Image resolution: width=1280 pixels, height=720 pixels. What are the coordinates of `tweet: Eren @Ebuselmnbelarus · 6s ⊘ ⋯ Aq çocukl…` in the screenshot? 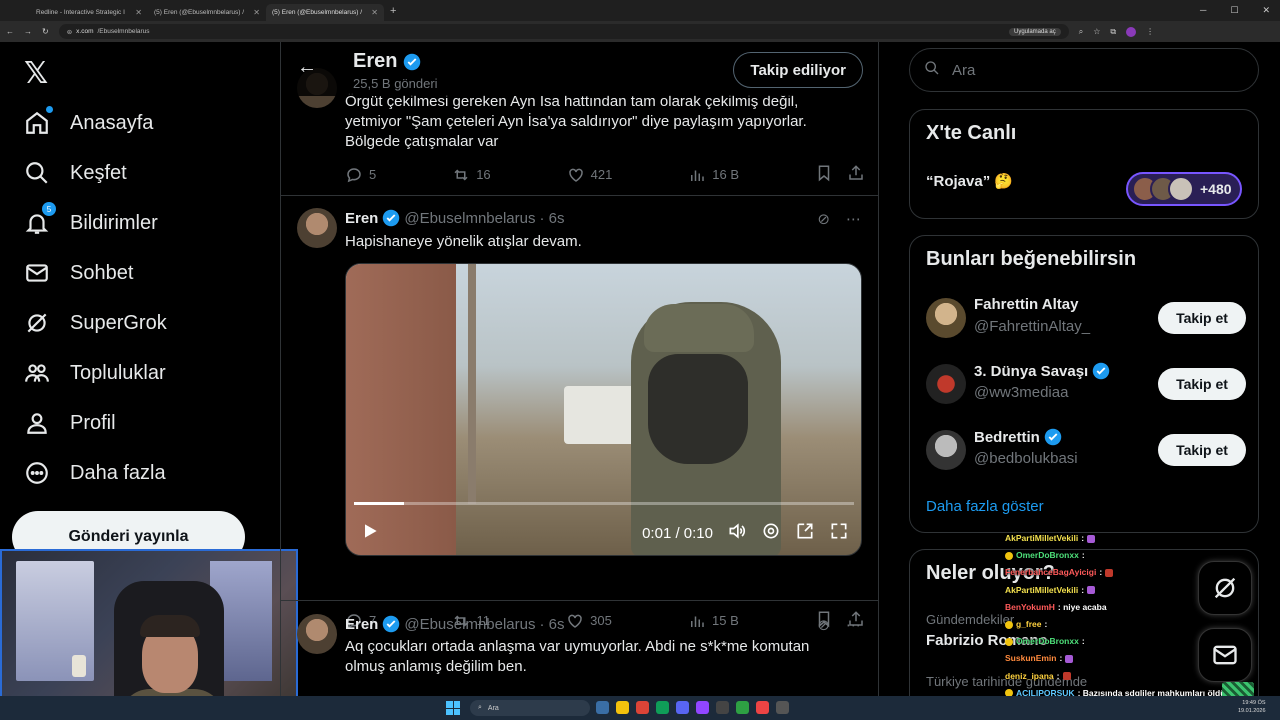 It's located at (579, 648).